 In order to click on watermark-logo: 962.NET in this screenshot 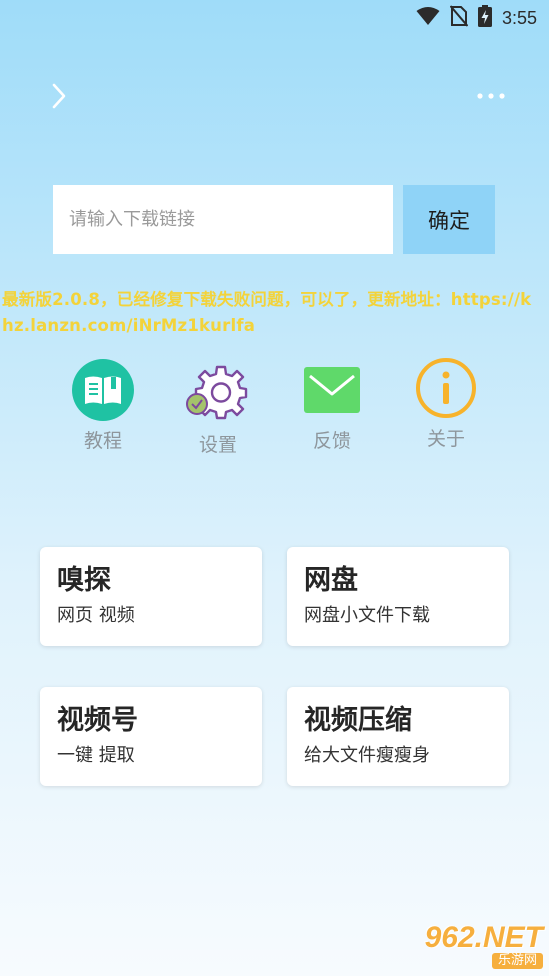, I will do `click(483, 937)`.